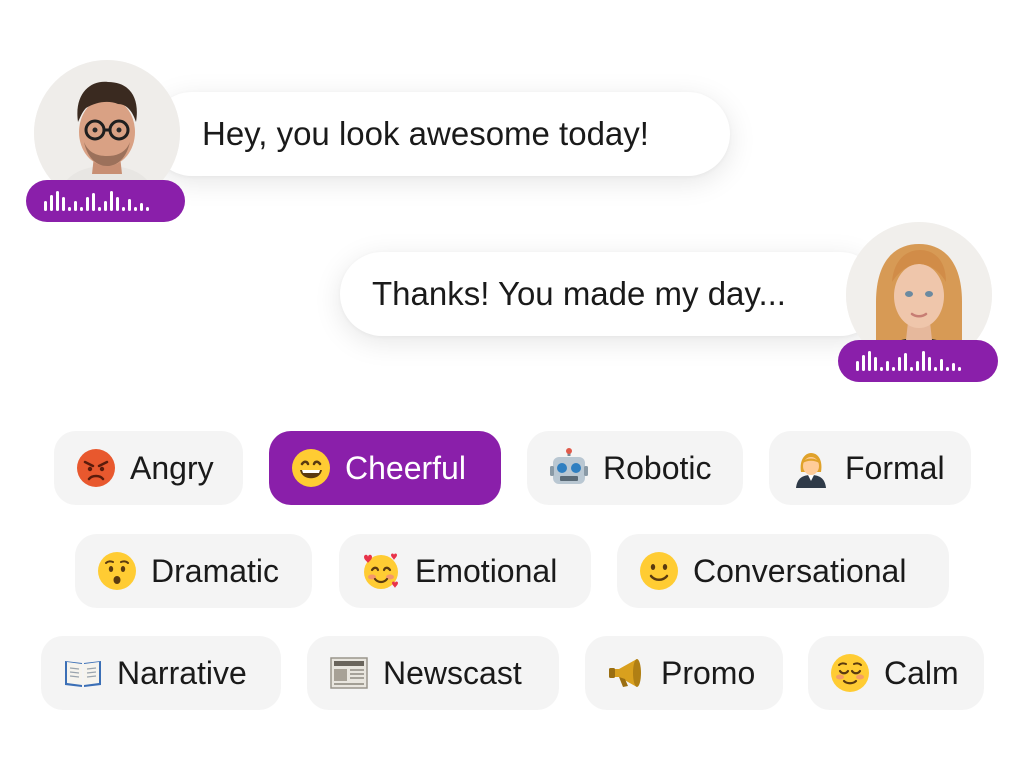 This screenshot has height=784, width=1024. Describe the element at coordinates (657, 467) in the screenshot. I see `chip-label: Robotic` at that location.